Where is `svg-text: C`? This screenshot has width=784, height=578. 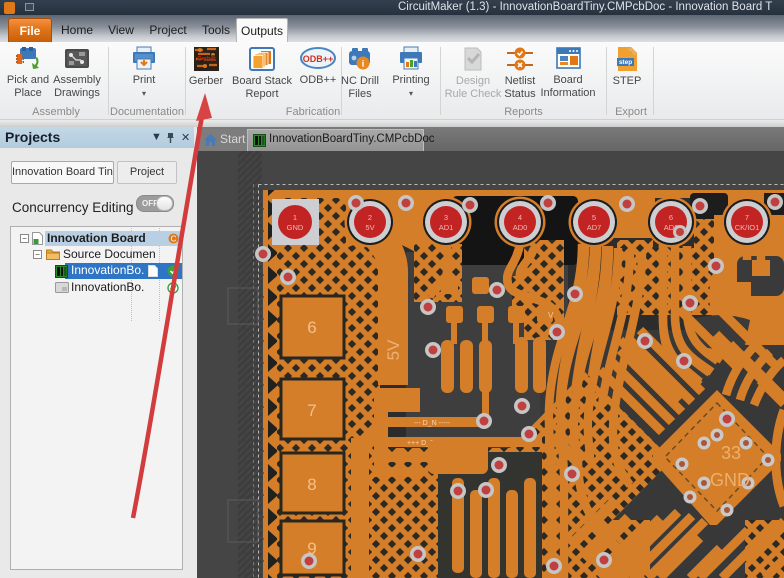
svg-text: C is located at coordinates (174, 239).